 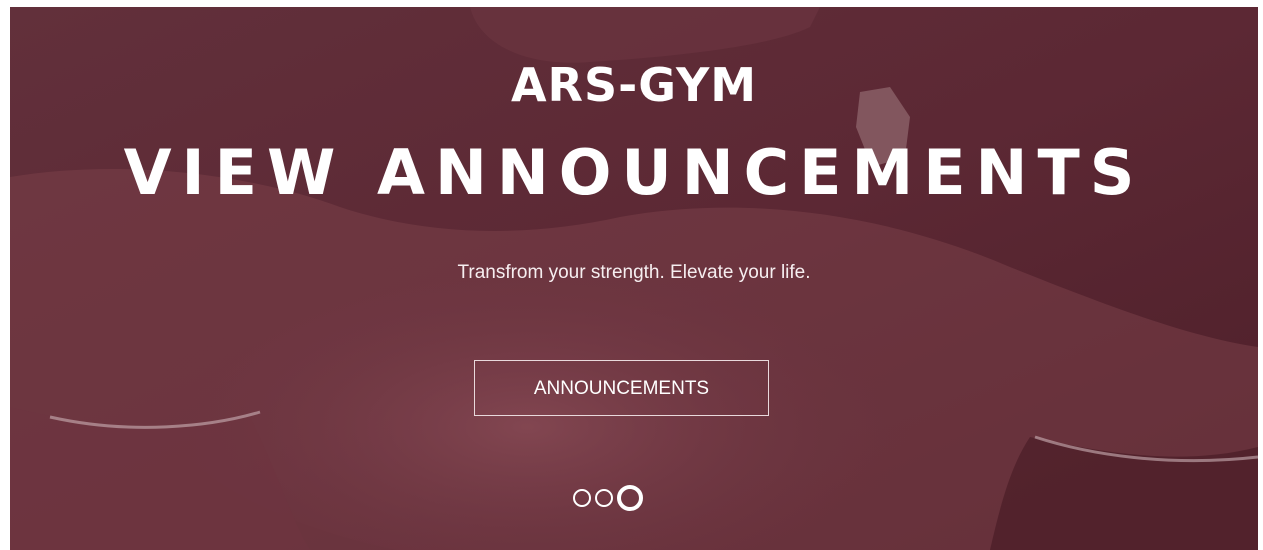 What do you see at coordinates (634, 172) in the screenshot?
I see `hero-headline: VIEW ANNOUNCEMENTS` at bounding box center [634, 172].